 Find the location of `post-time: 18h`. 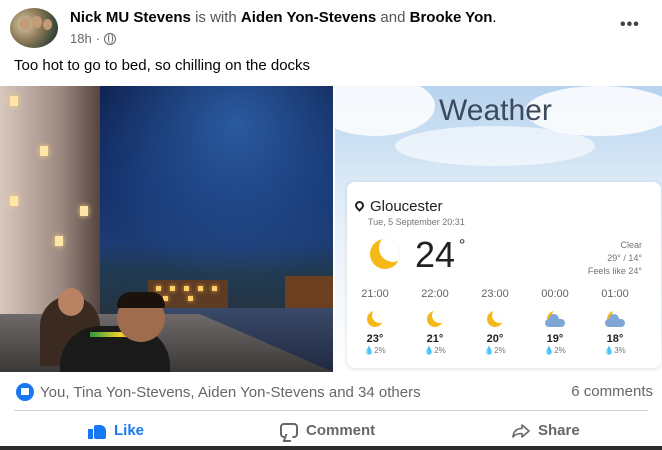

post-time: 18h is located at coordinates (81, 38).